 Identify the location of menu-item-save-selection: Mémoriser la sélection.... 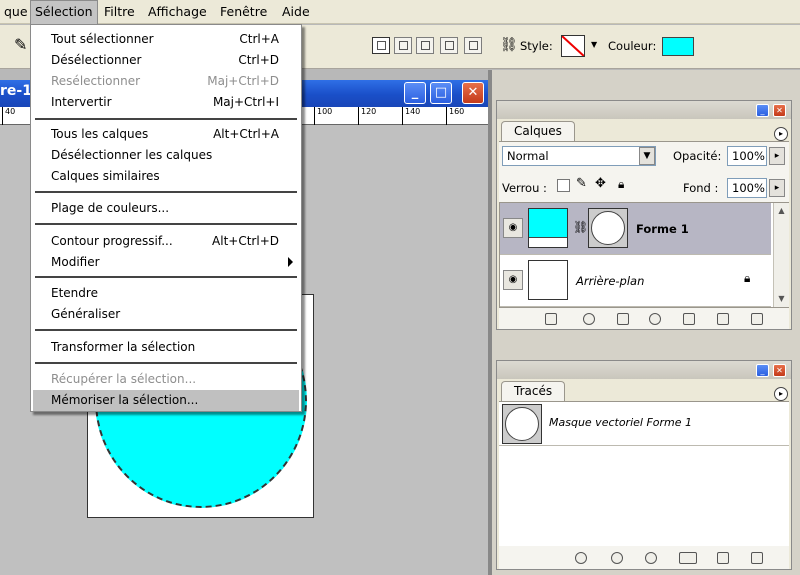
(166, 400).